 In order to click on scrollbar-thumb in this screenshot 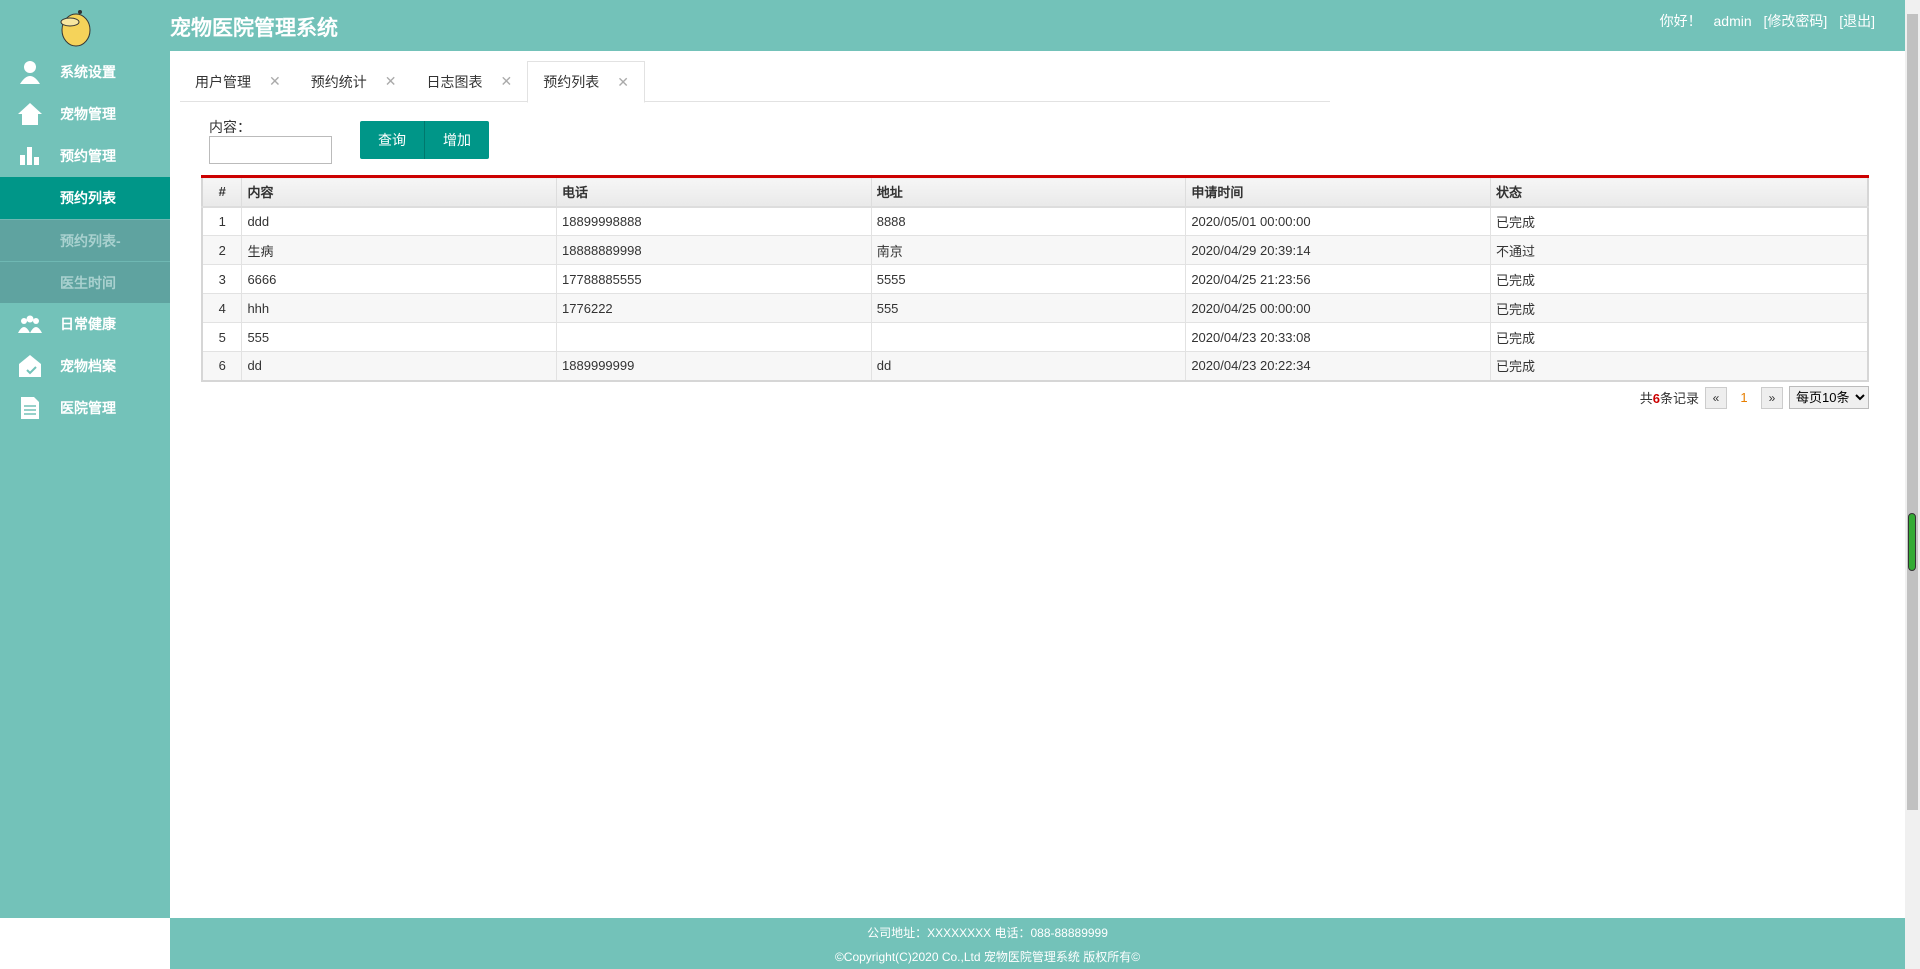, I will do `click(1912, 412)`.